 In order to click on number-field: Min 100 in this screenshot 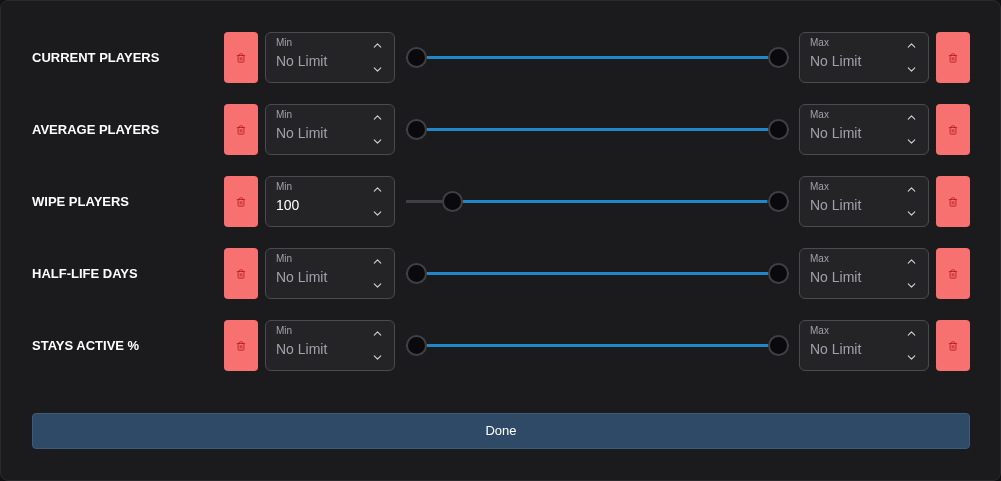, I will do `click(330, 201)`.